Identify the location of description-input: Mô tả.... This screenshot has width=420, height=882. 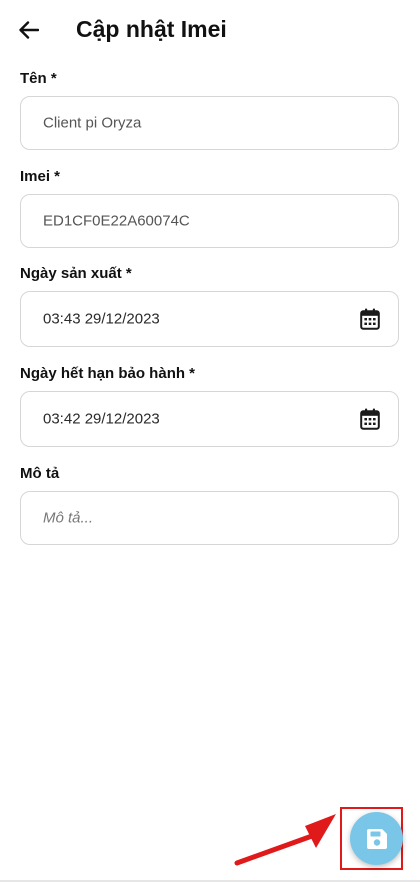
(209, 518).